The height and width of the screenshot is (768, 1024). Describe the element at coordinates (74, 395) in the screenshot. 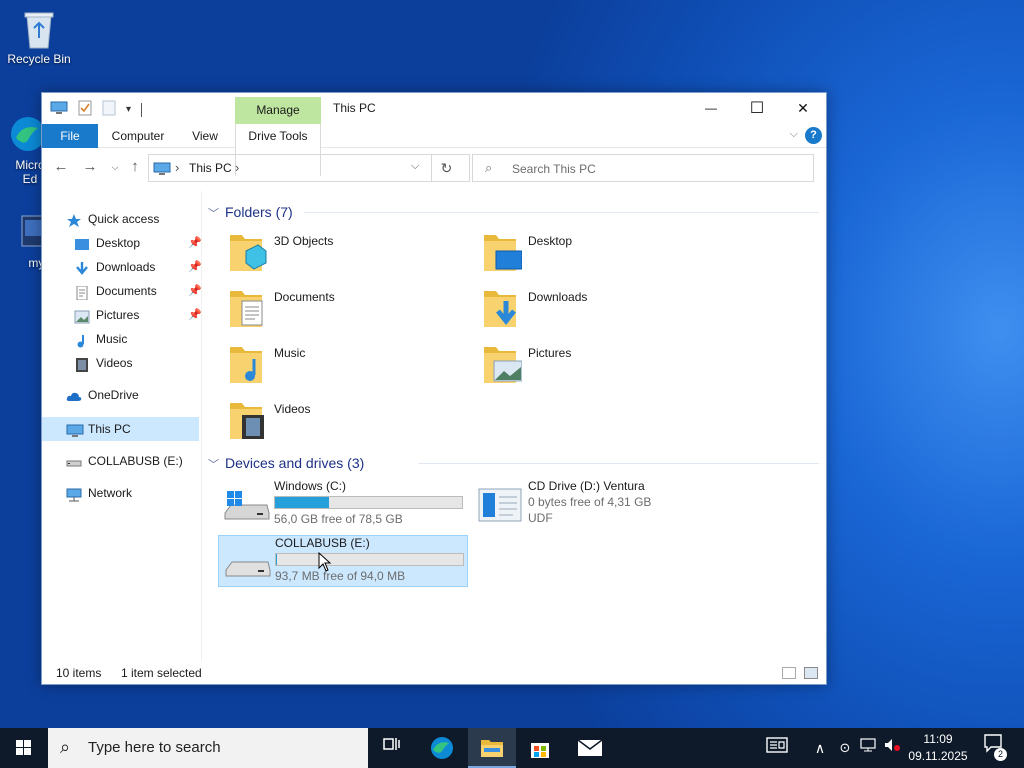

I see `onedrive-cloud-icon` at that location.